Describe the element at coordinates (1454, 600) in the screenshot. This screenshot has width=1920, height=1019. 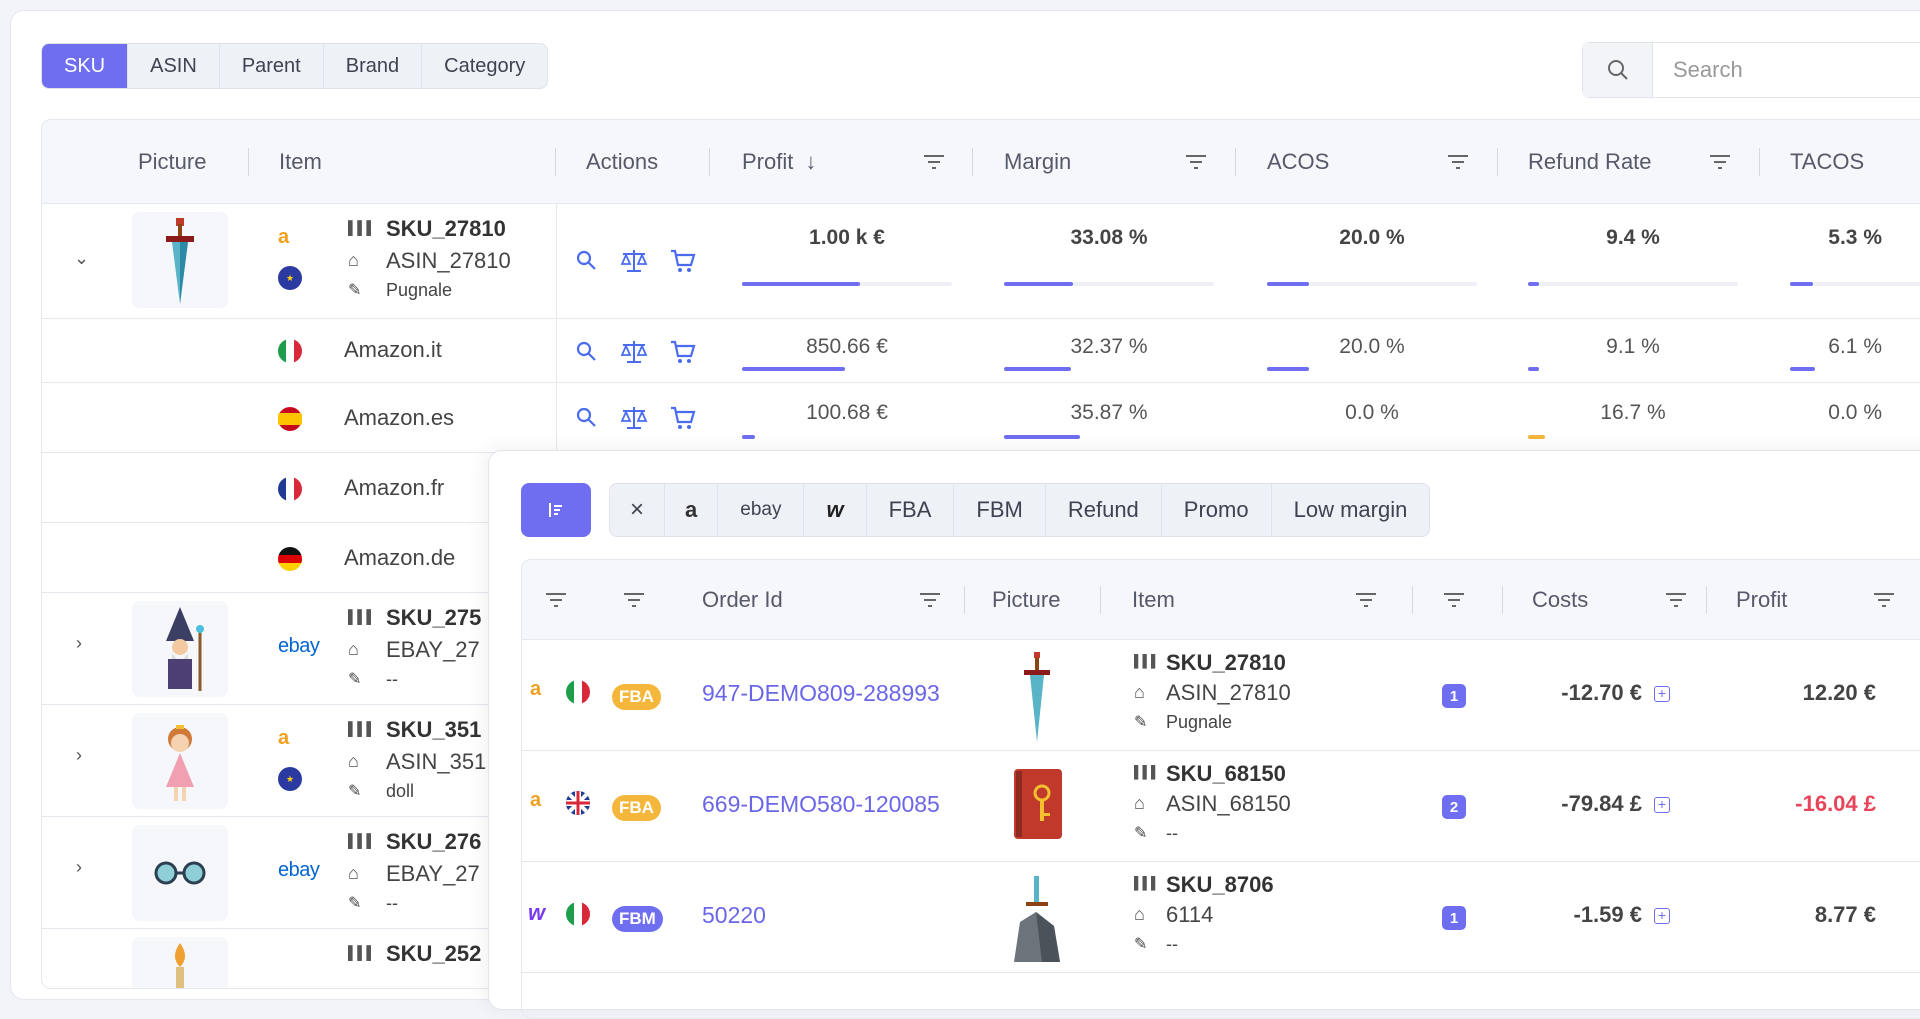
I see `quantity-filter-icon` at that location.